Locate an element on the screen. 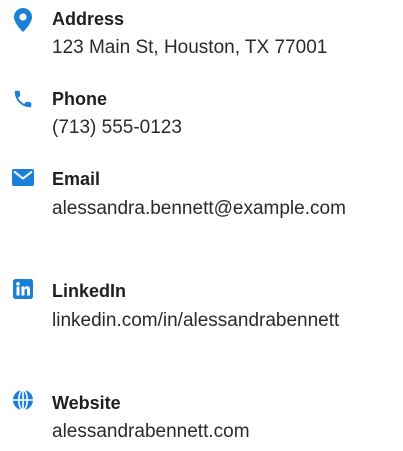  website-value: alessandrabennett.com is located at coordinates (221, 432).